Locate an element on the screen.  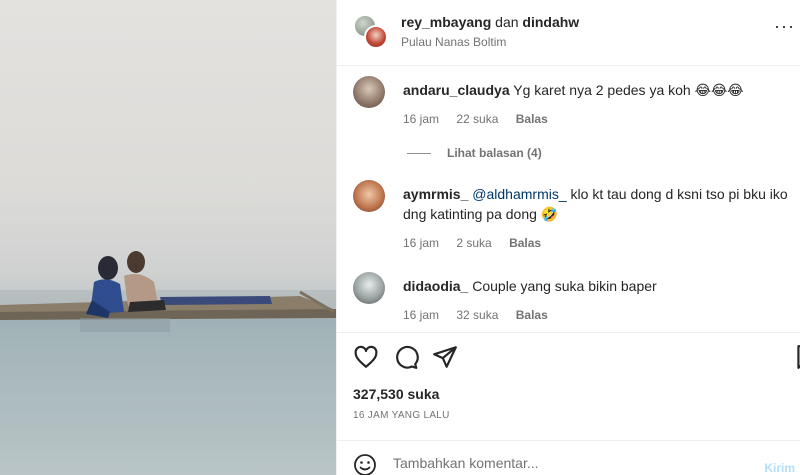
post-comment-button: Kirim is located at coordinates (779, 468).